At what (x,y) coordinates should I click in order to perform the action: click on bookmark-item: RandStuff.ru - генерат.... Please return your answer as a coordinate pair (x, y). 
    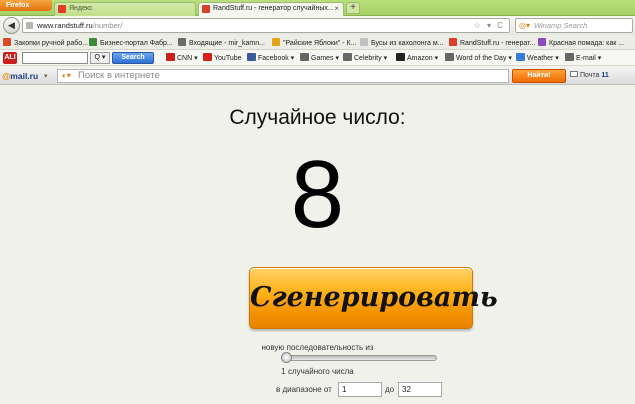
    Looking at the image, I should click on (492, 43).